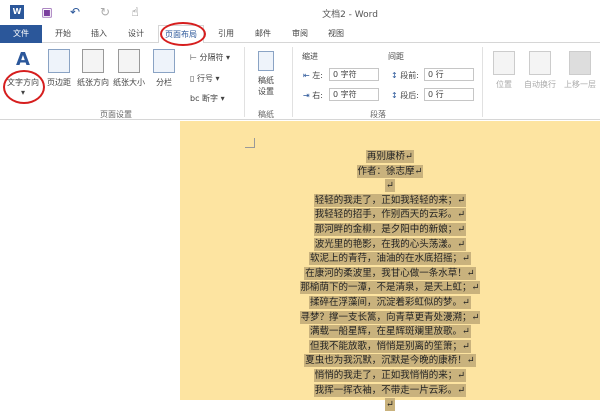 The width and height of the screenshot is (600, 413). Describe the element at coordinates (266, 74) in the screenshot. I see `draft-settings-button: 稿纸 设置` at that location.